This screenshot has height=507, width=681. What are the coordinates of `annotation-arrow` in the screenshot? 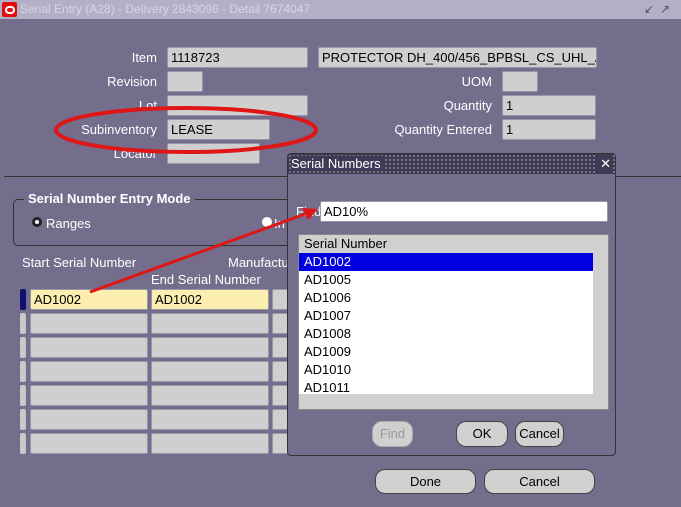 It's located at (199, 252).